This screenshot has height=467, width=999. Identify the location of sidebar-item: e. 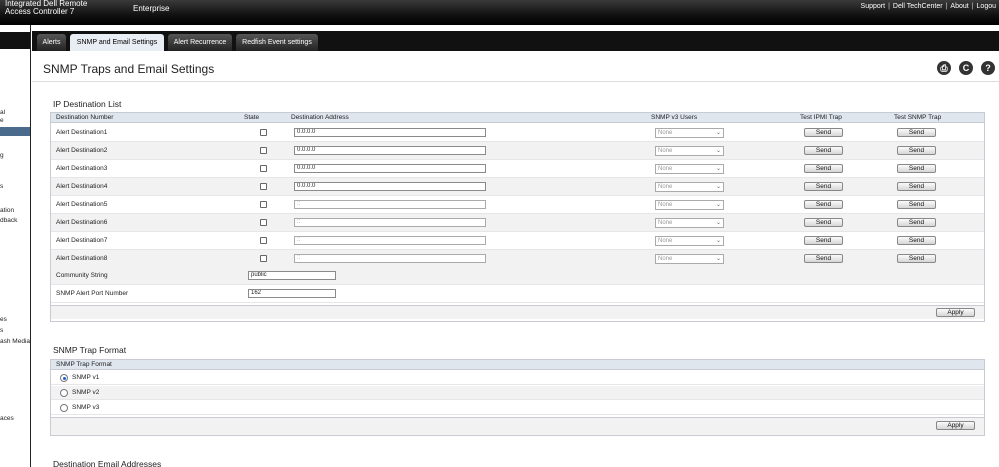
(2, 120).